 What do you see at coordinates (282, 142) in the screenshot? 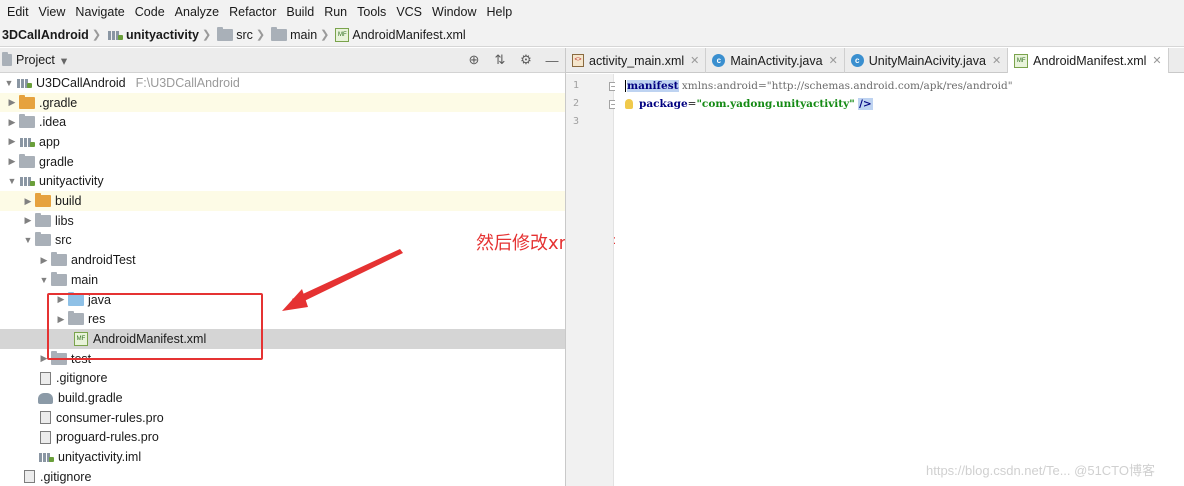
I see `tree-item: ▶ app` at bounding box center [282, 142].